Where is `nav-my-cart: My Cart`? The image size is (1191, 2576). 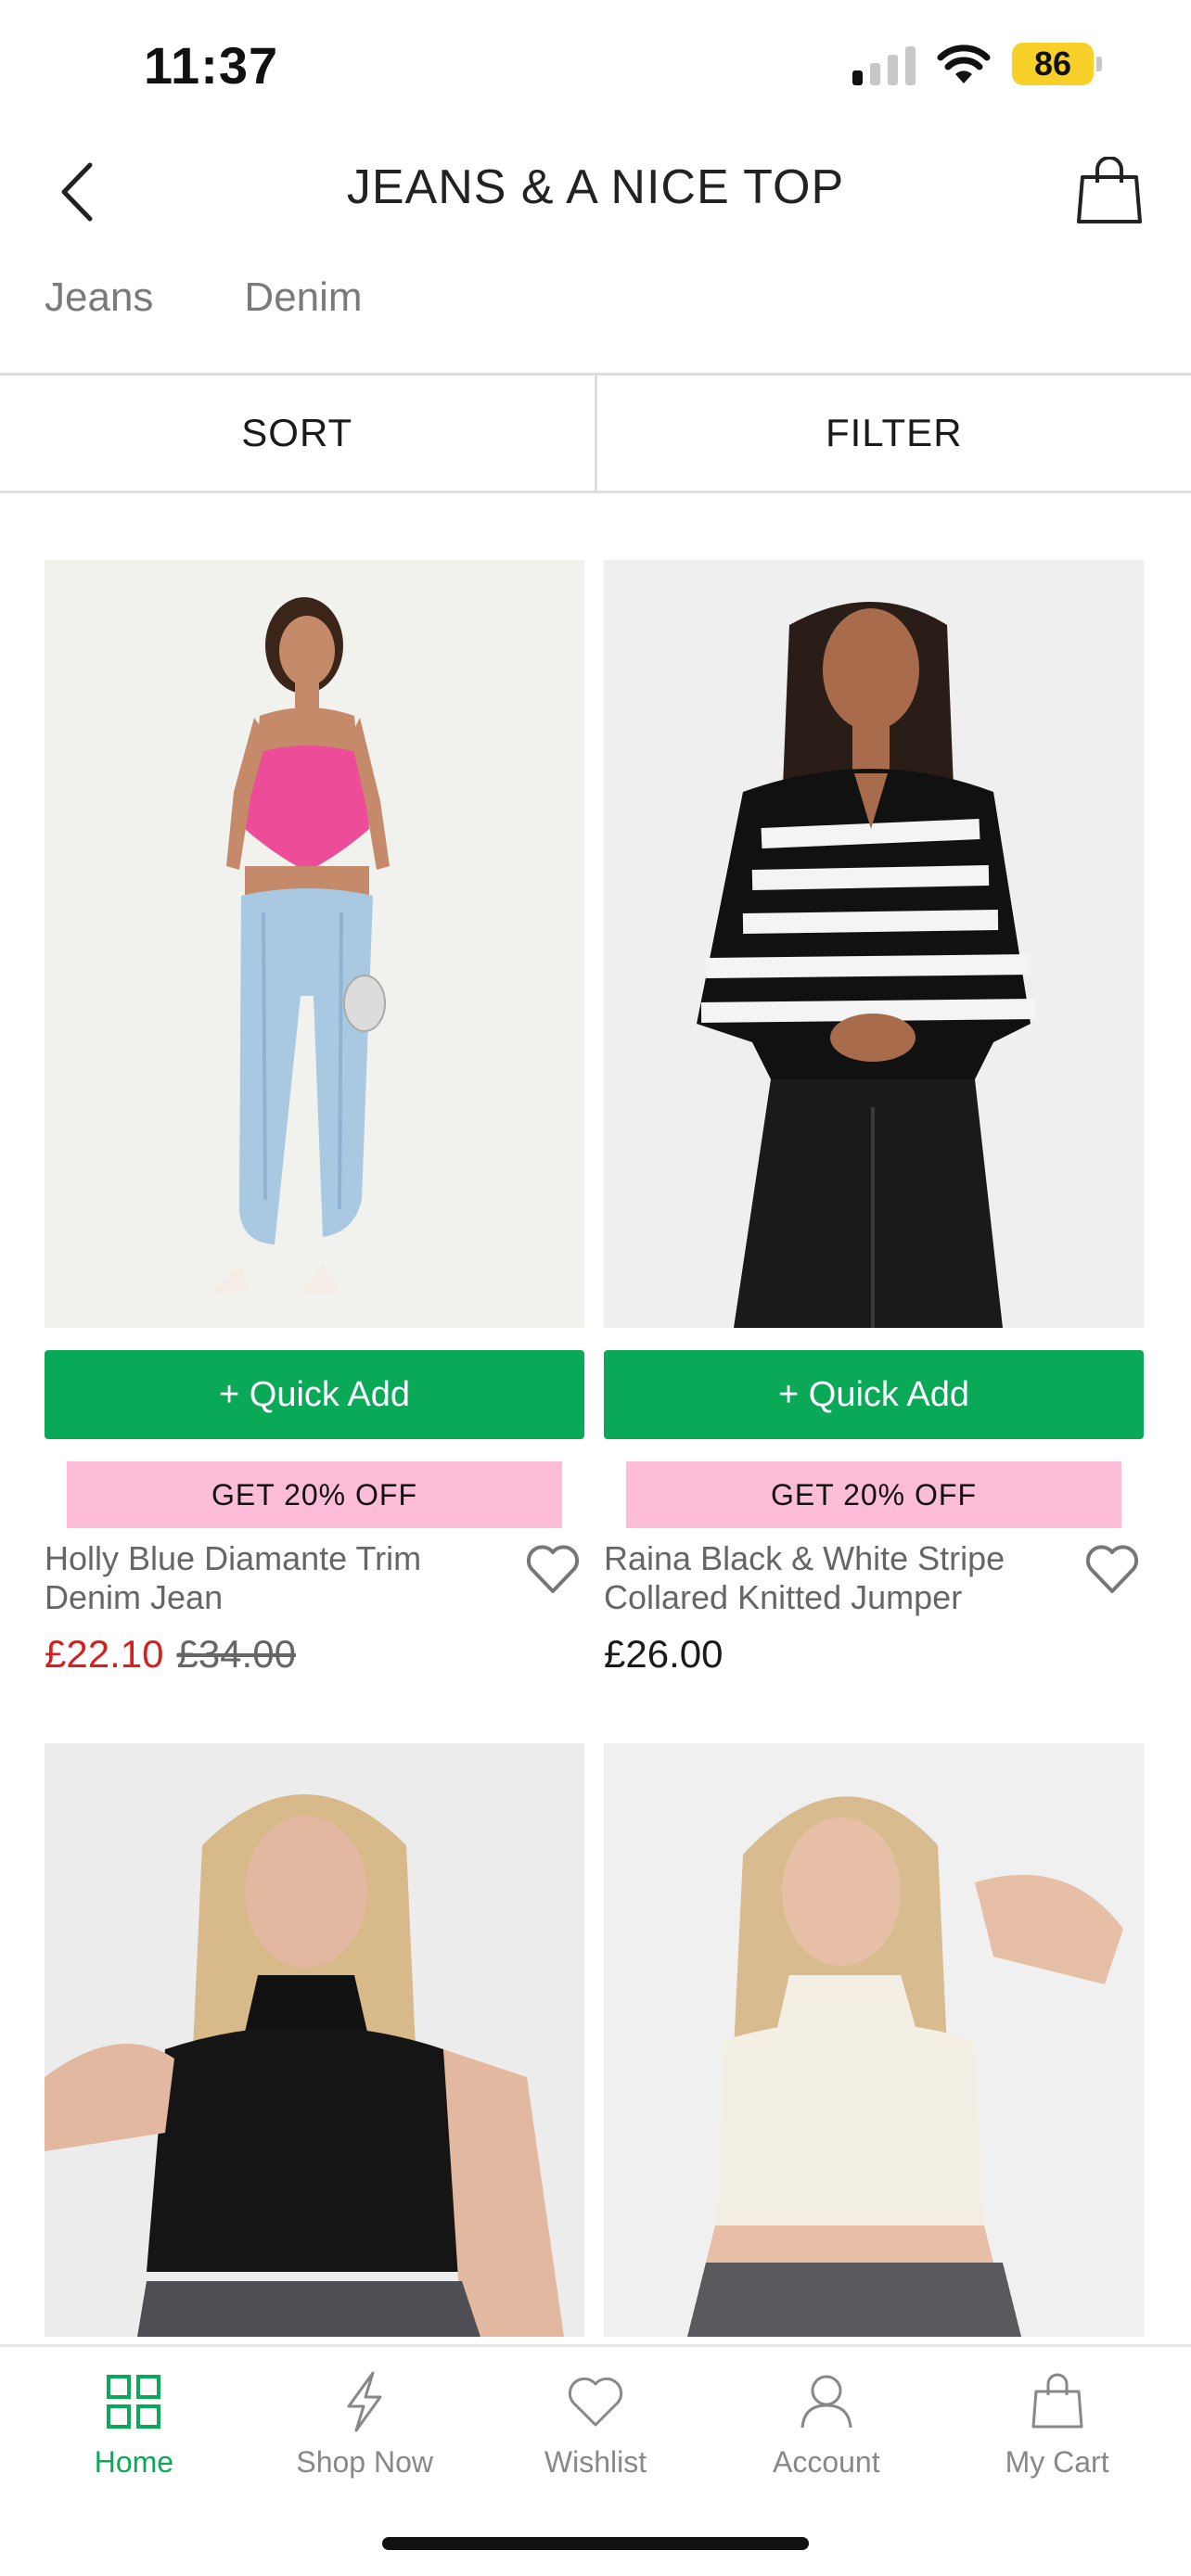 nav-my-cart: My Cart is located at coordinates (1057, 2424).